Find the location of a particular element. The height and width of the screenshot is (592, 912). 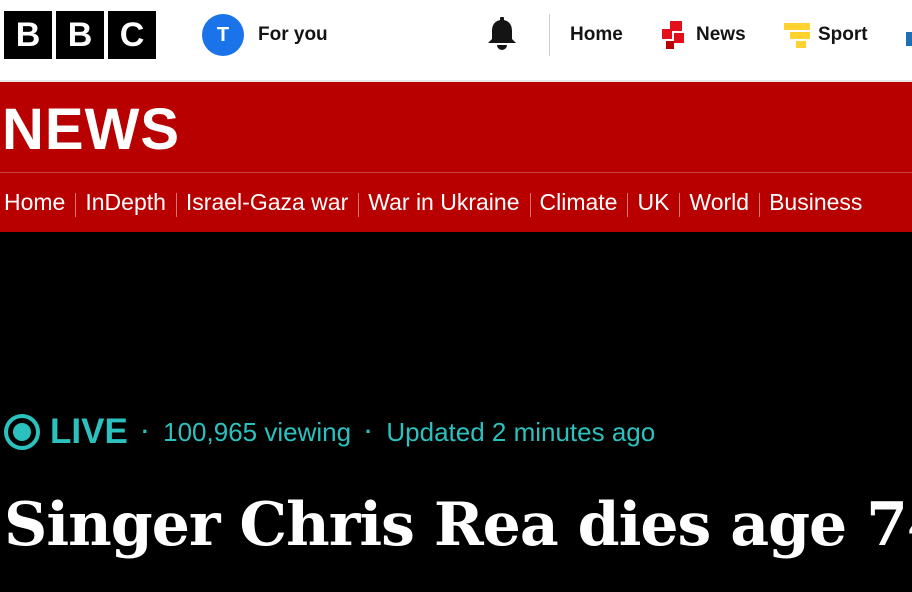

for-you-link: T For you is located at coordinates (265, 35).